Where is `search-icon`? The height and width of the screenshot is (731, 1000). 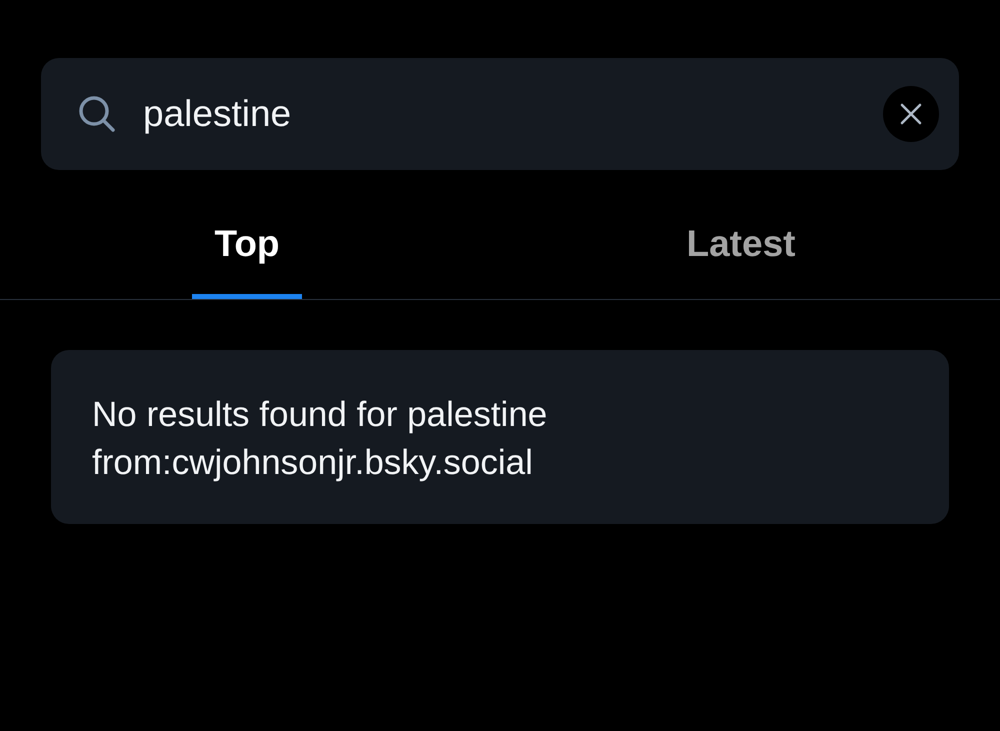
search-icon is located at coordinates (97, 114).